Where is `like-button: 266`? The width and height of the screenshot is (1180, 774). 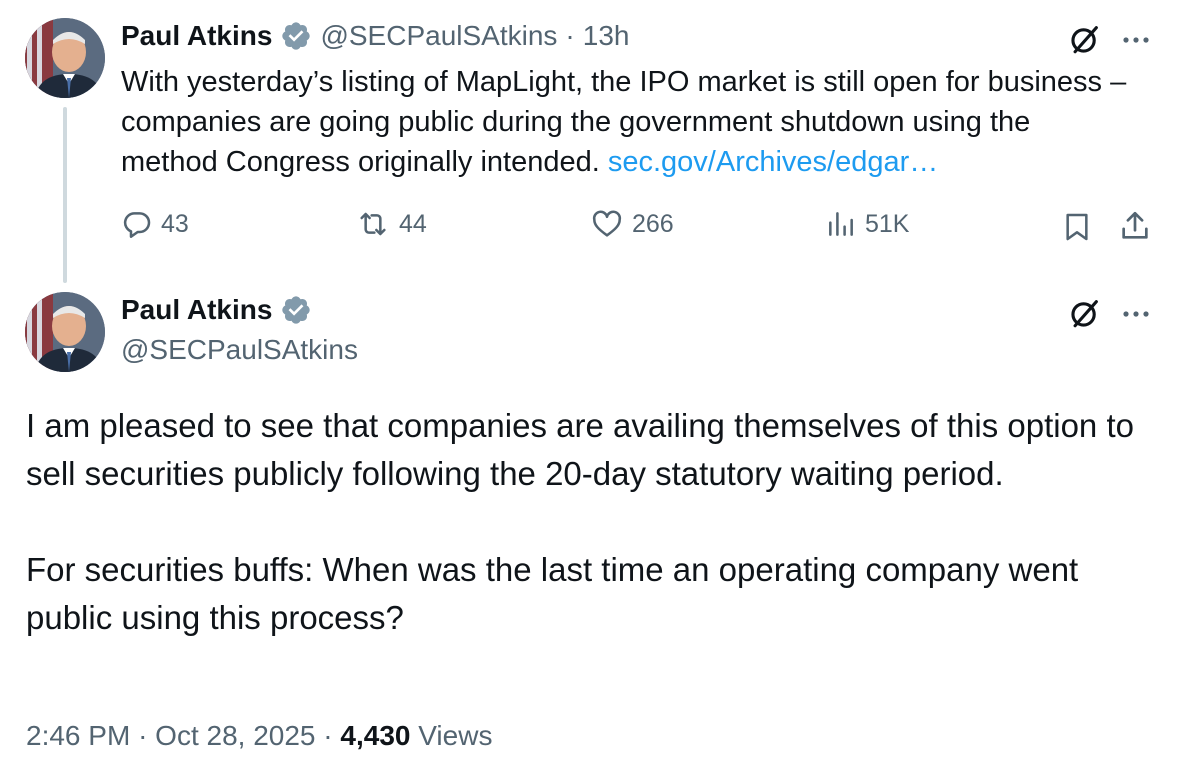 like-button: 266 is located at coordinates (632, 224).